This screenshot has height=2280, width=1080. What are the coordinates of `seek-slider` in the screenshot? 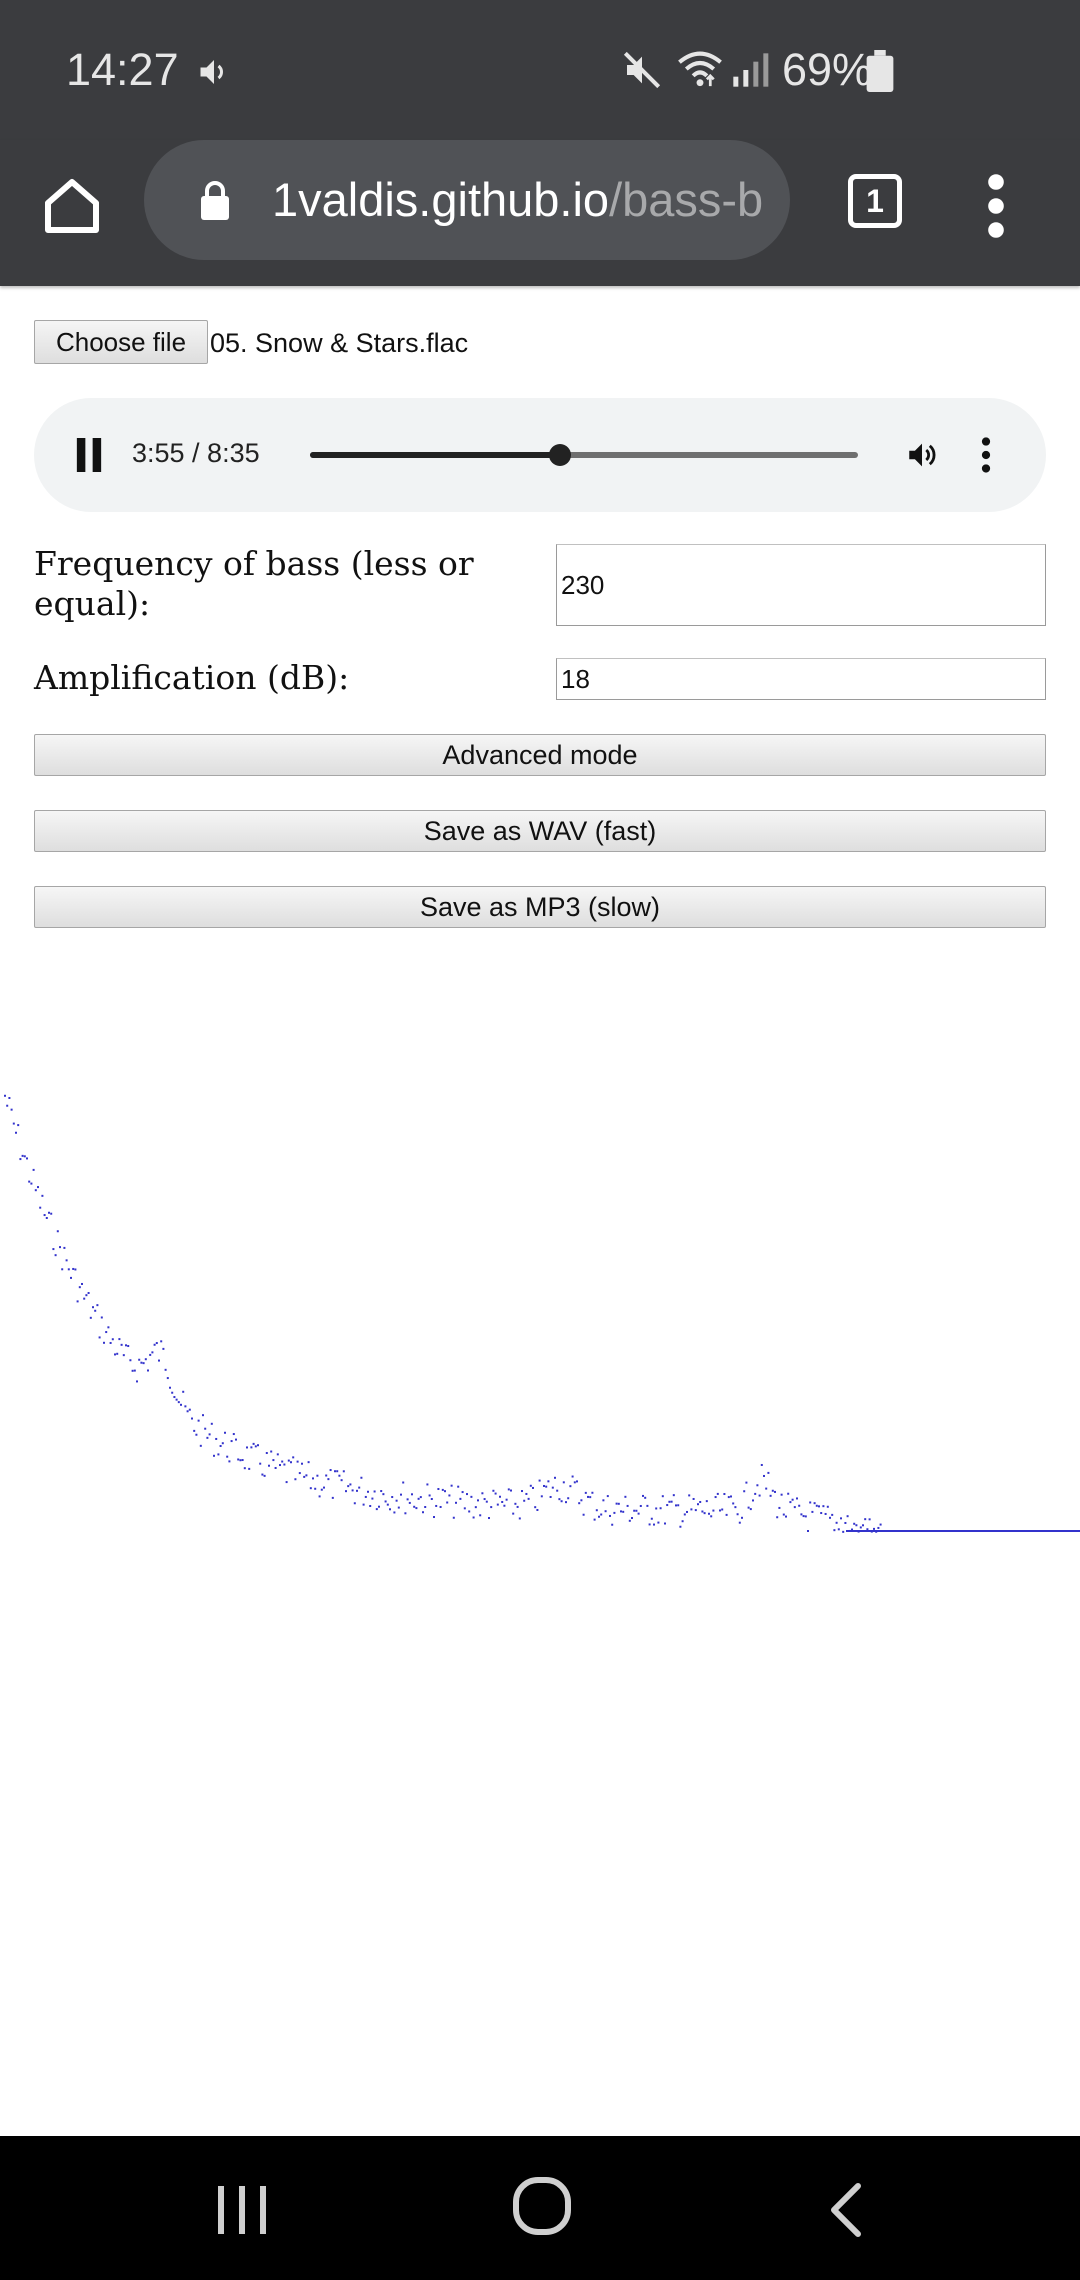 It's located at (584, 455).